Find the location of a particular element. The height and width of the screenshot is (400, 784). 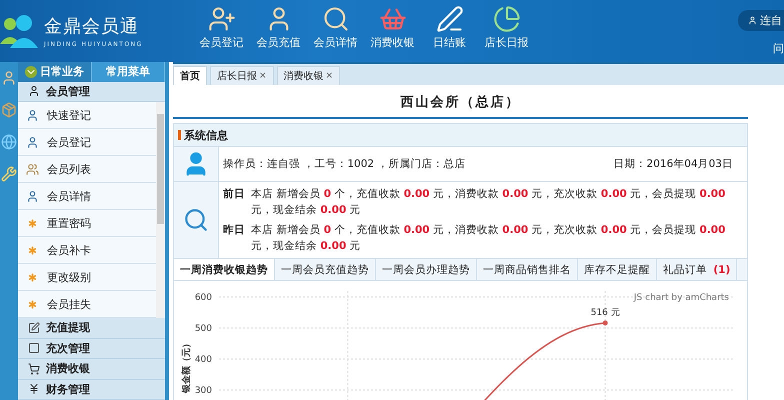

operator-info: 操作员：连自强 ，工号：1002 ，所属门店：总店 is located at coordinates (344, 164).